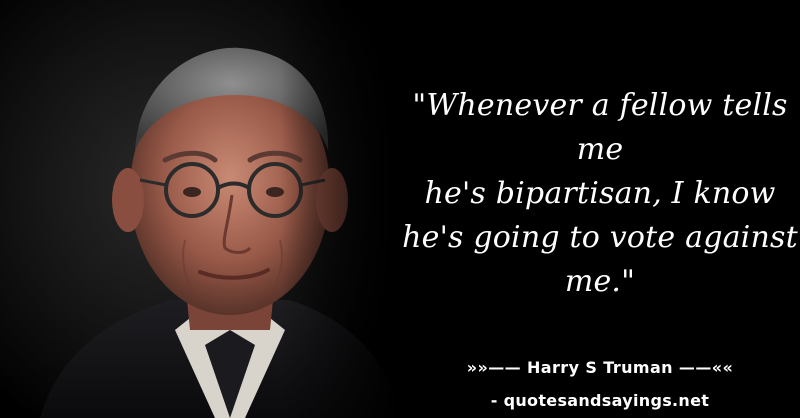 The height and width of the screenshot is (418, 800). What do you see at coordinates (600, 400) in the screenshot?
I see `source-website: - quotesandsayings.net` at bounding box center [600, 400].